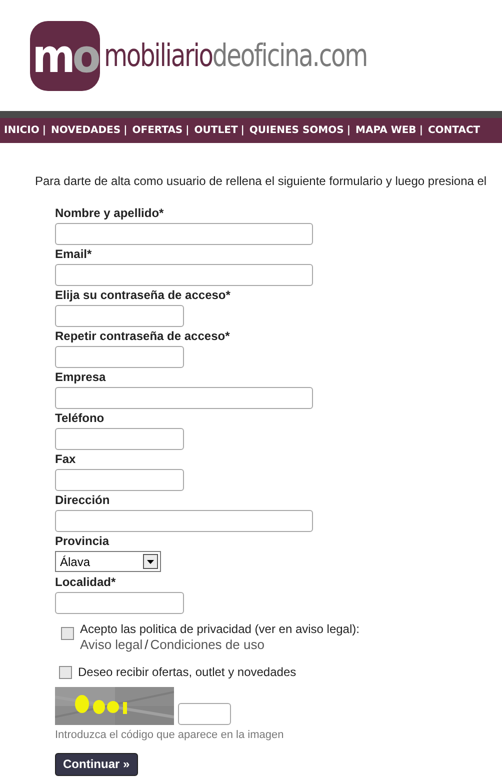  I want to click on captcha-hint: Introduzca el código que aparece en la imagen, so click(170, 735).